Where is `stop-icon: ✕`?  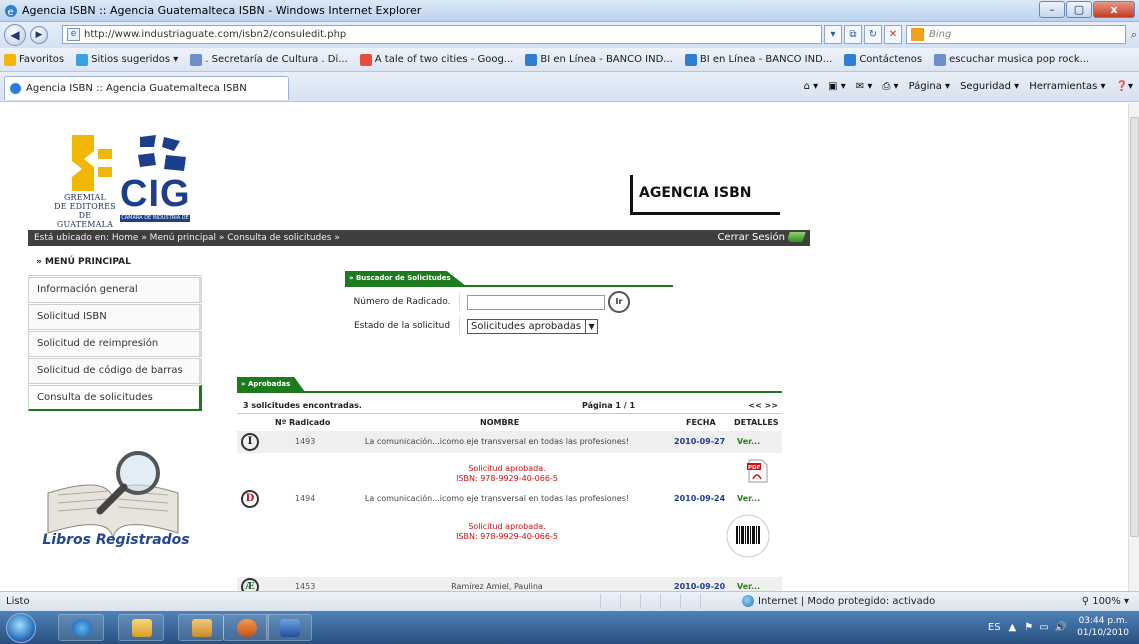
stop-icon: ✕ is located at coordinates (893, 34).